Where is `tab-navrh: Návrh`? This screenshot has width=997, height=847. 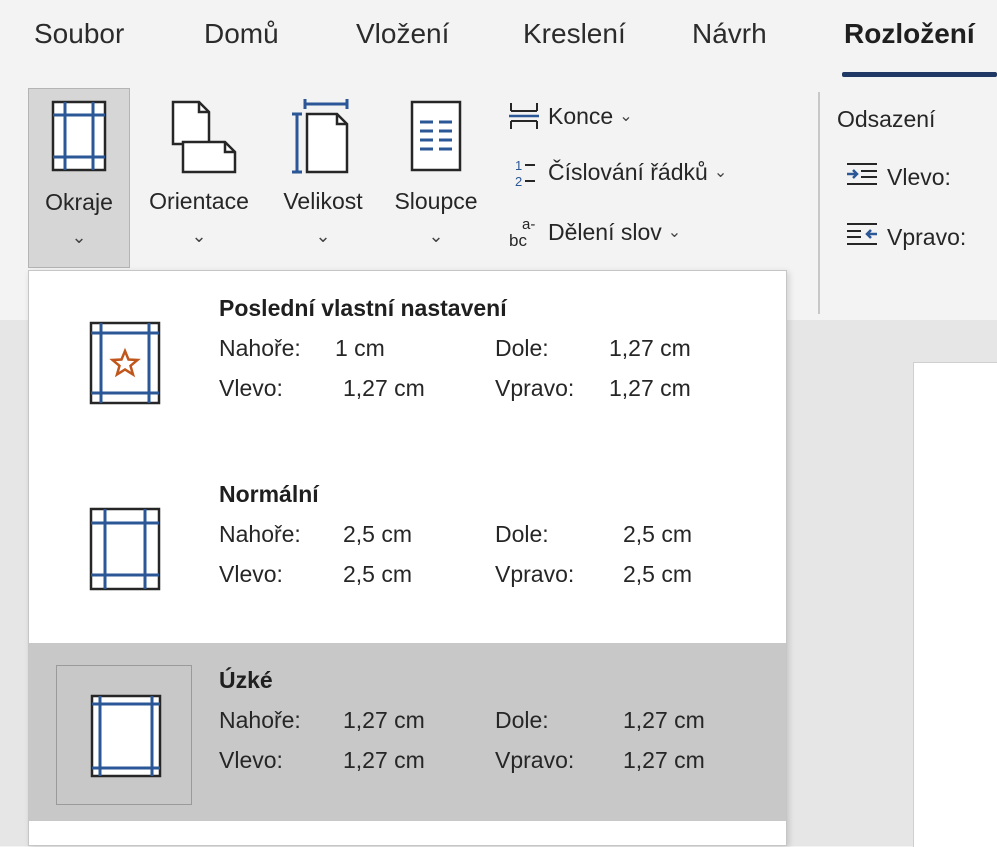 tab-navrh: Návrh is located at coordinates (729, 34).